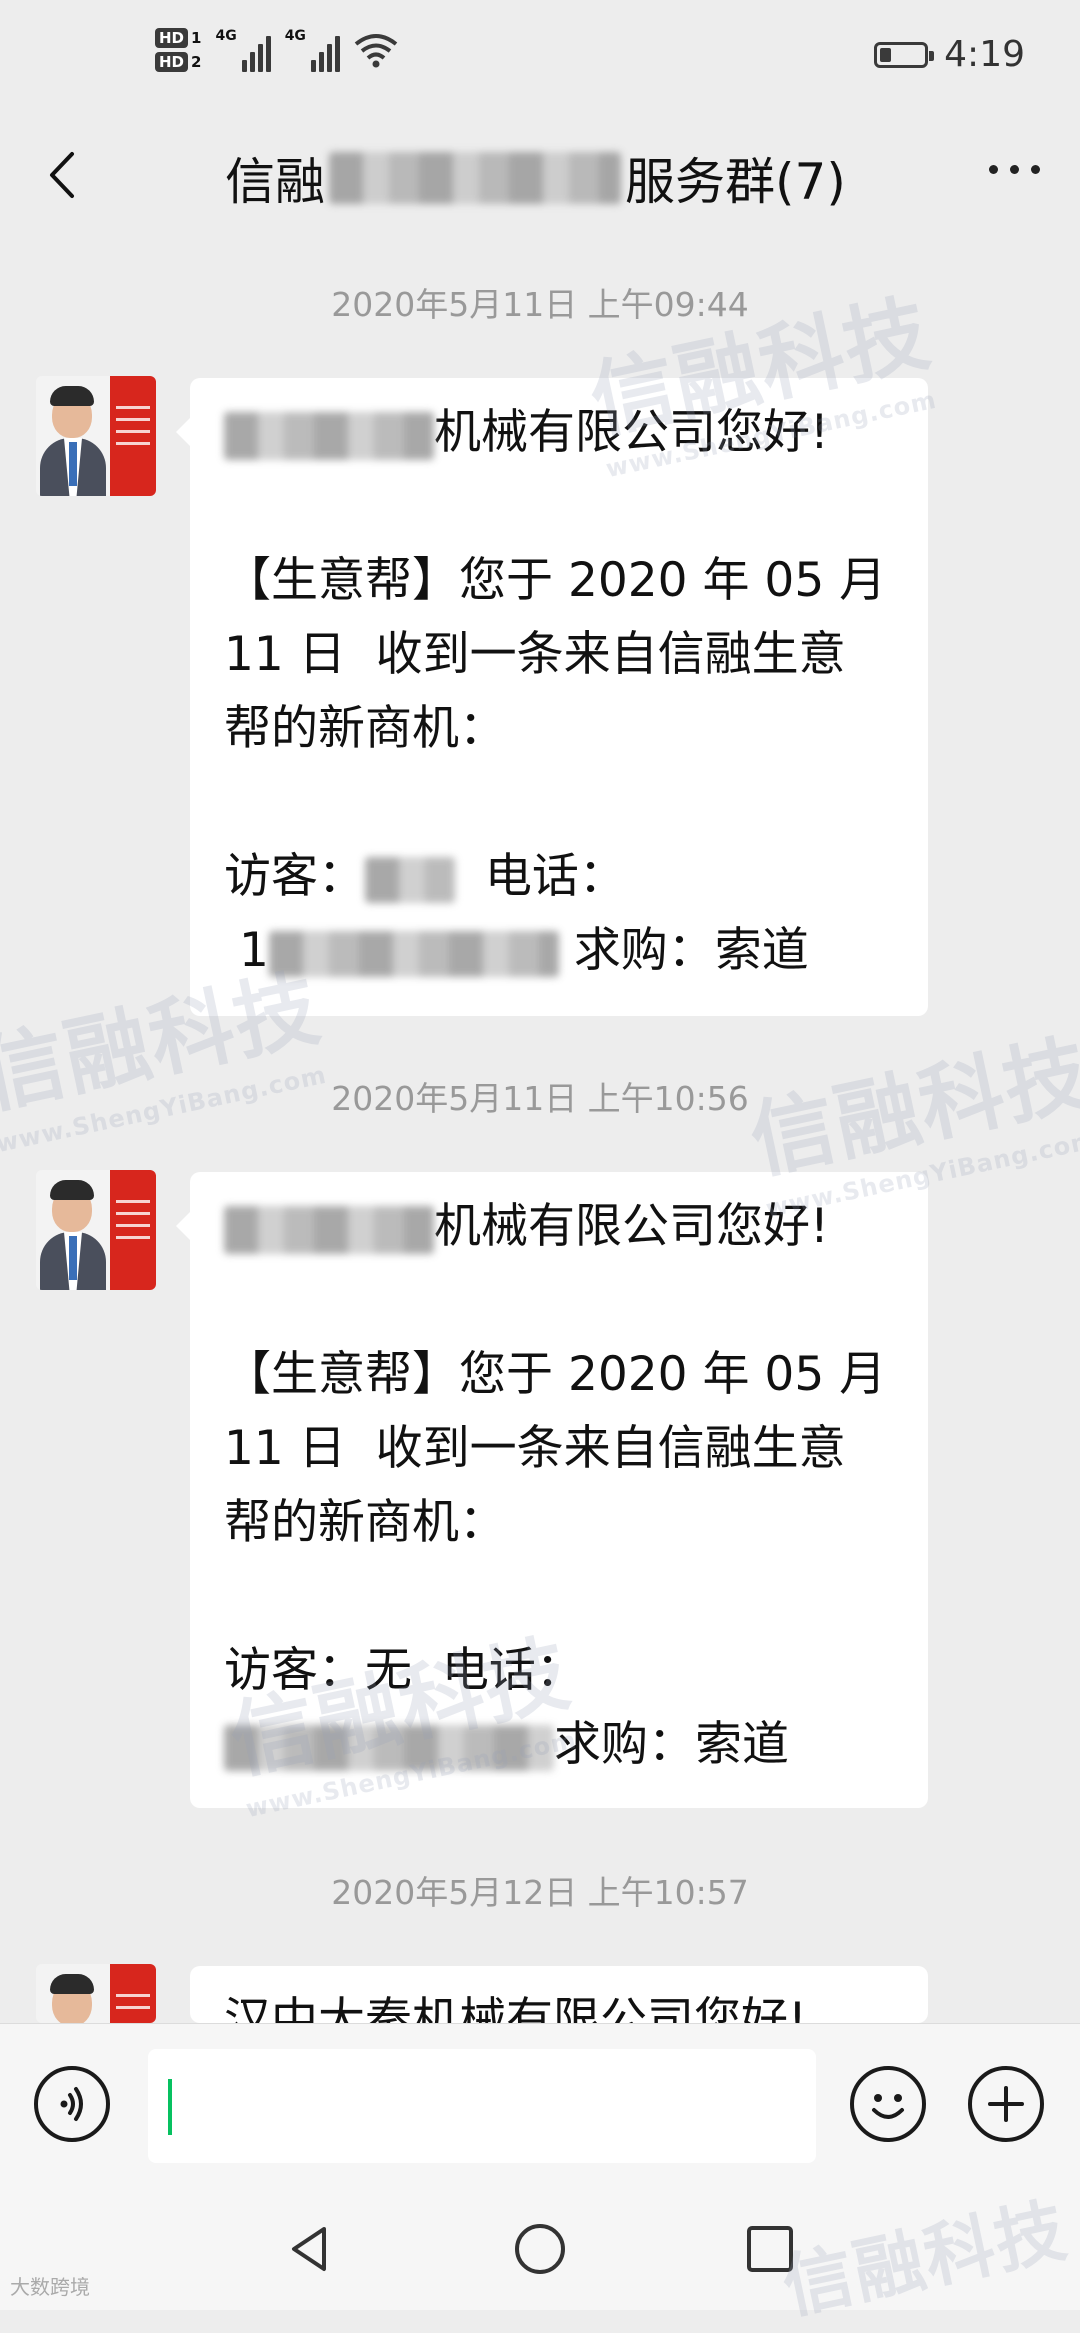 The height and width of the screenshot is (2333, 1080). What do you see at coordinates (540, 60) in the screenshot?
I see `status-bar: HD 1 HD 2 4G 4G 4:19` at bounding box center [540, 60].